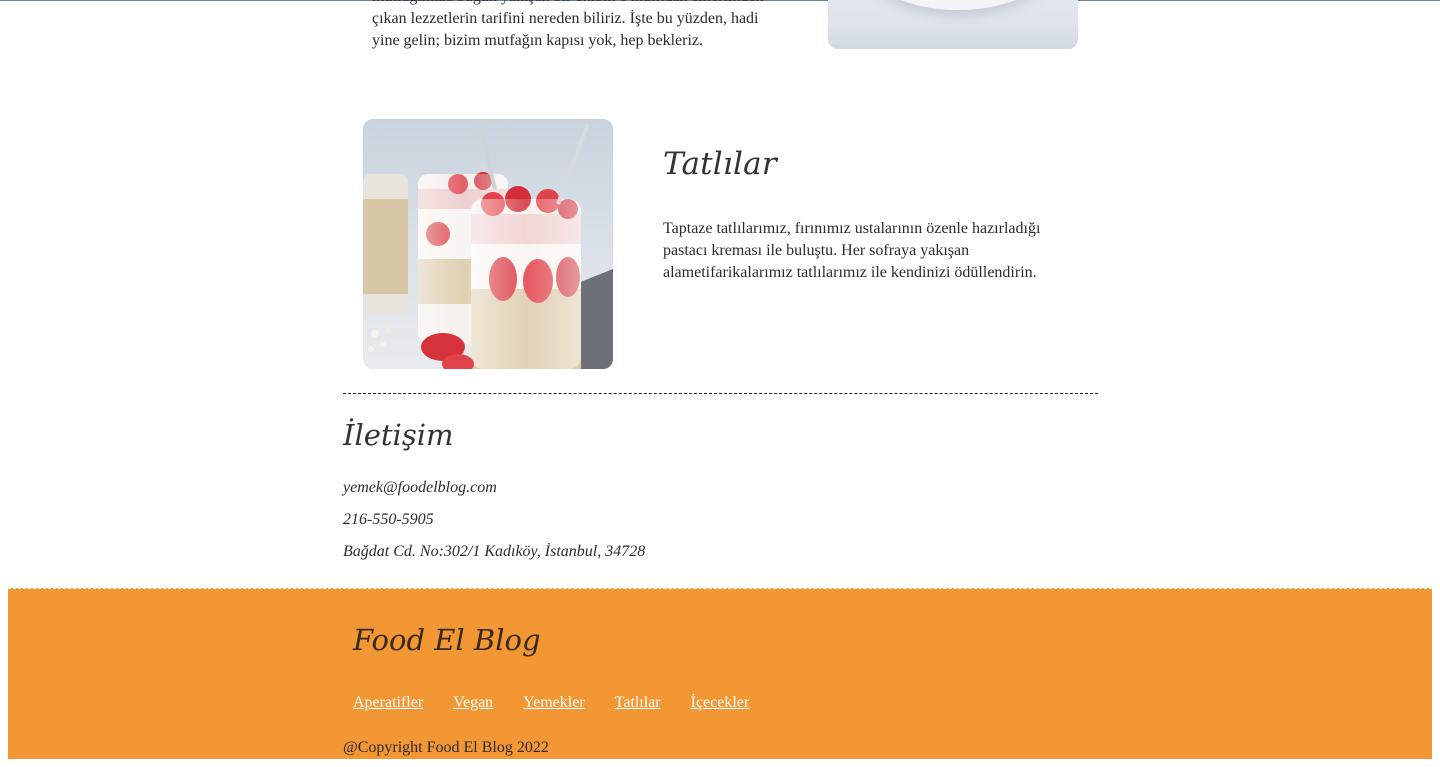 This screenshot has height=767, width=1440. What do you see at coordinates (398, 435) in the screenshot?
I see `contact-title: İletişim` at bounding box center [398, 435].